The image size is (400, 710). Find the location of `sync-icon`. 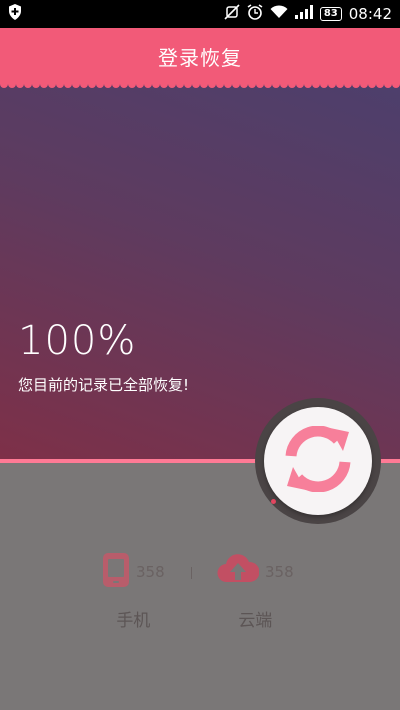

sync-icon is located at coordinates (318, 460).